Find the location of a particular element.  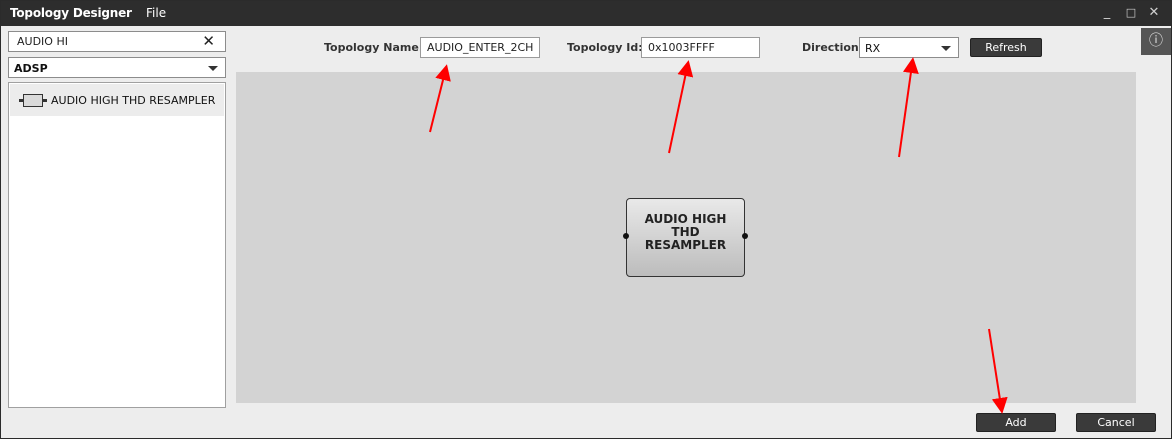

topology-id-label: Topology Id: is located at coordinates (605, 47).